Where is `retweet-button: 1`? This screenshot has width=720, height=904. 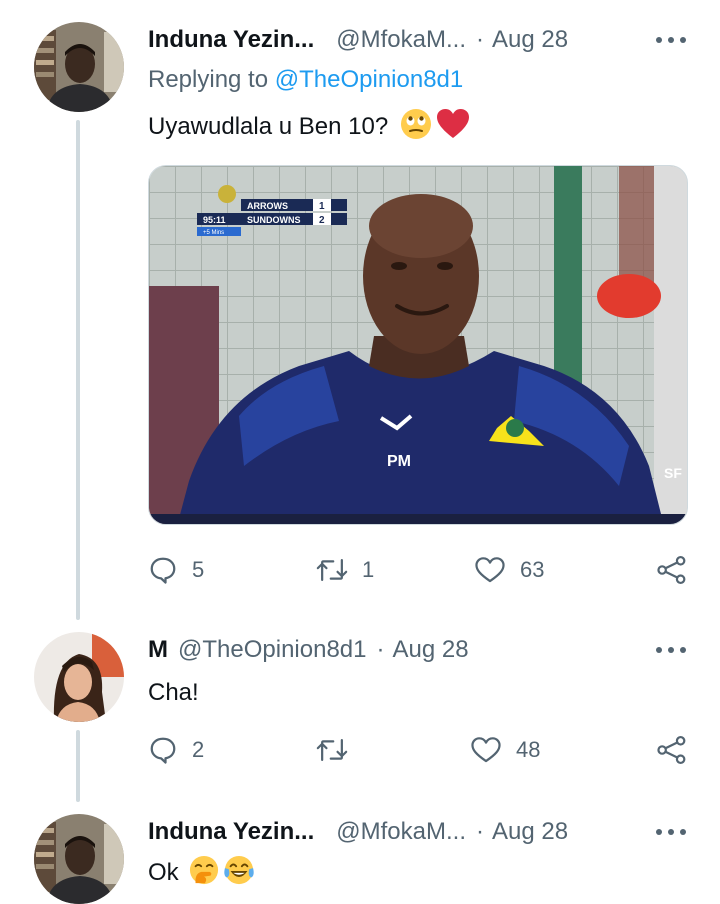
retweet-button: 1 is located at coordinates (345, 570).